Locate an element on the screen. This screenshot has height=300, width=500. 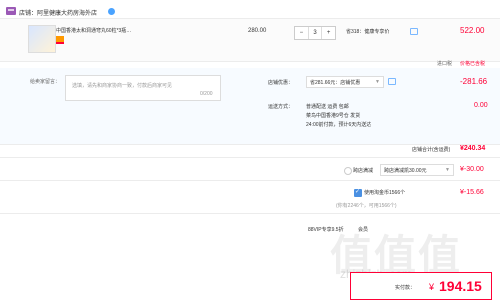
cross-border-radio is located at coordinates (348, 171).